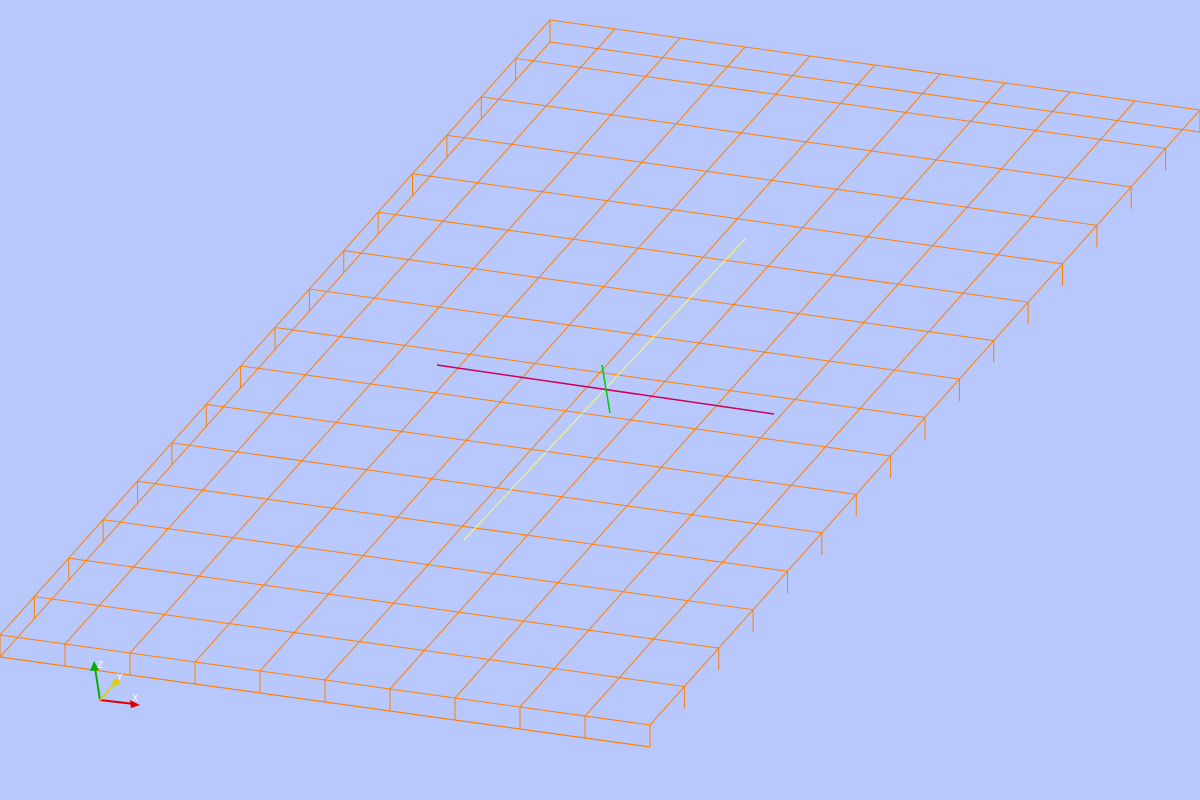 The image size is (1200, 800). What do you see at coordinates (108, 691) in the screenshot?
I see `triad-y-axis` at bounding box center [108, 691].